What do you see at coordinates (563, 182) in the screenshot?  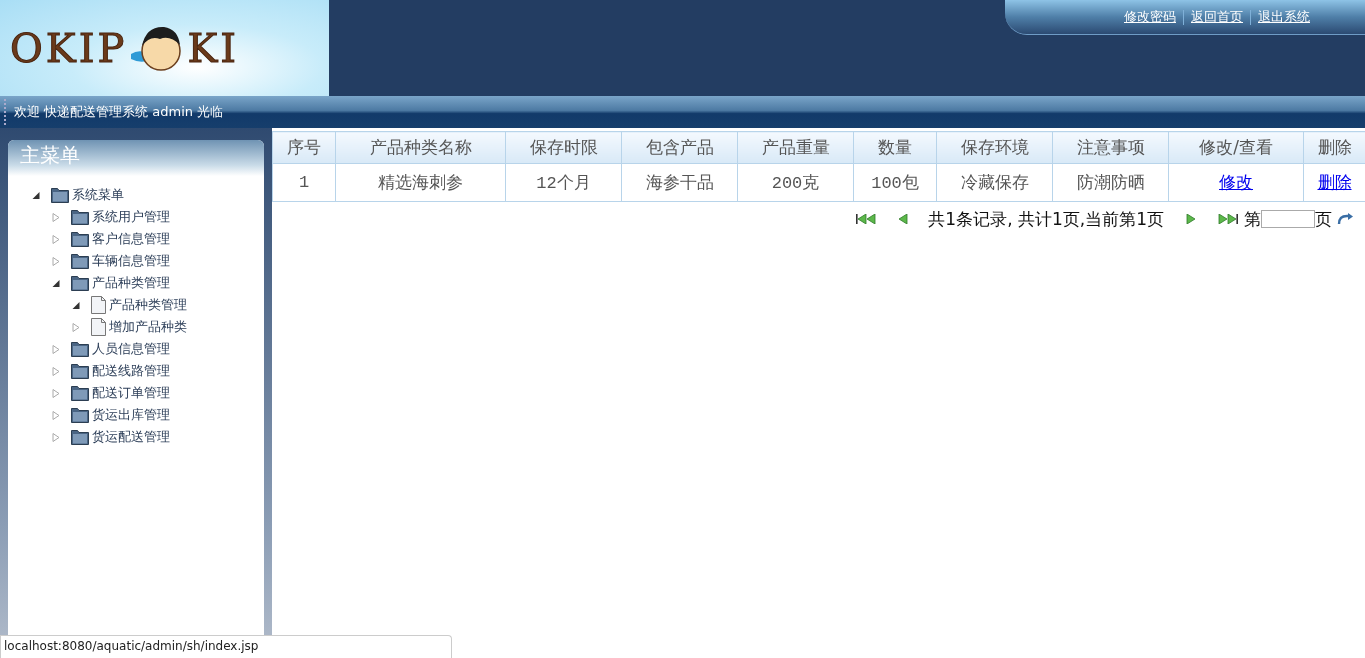 I see `table-cell: 12个月` at bounding box center [563, 182].